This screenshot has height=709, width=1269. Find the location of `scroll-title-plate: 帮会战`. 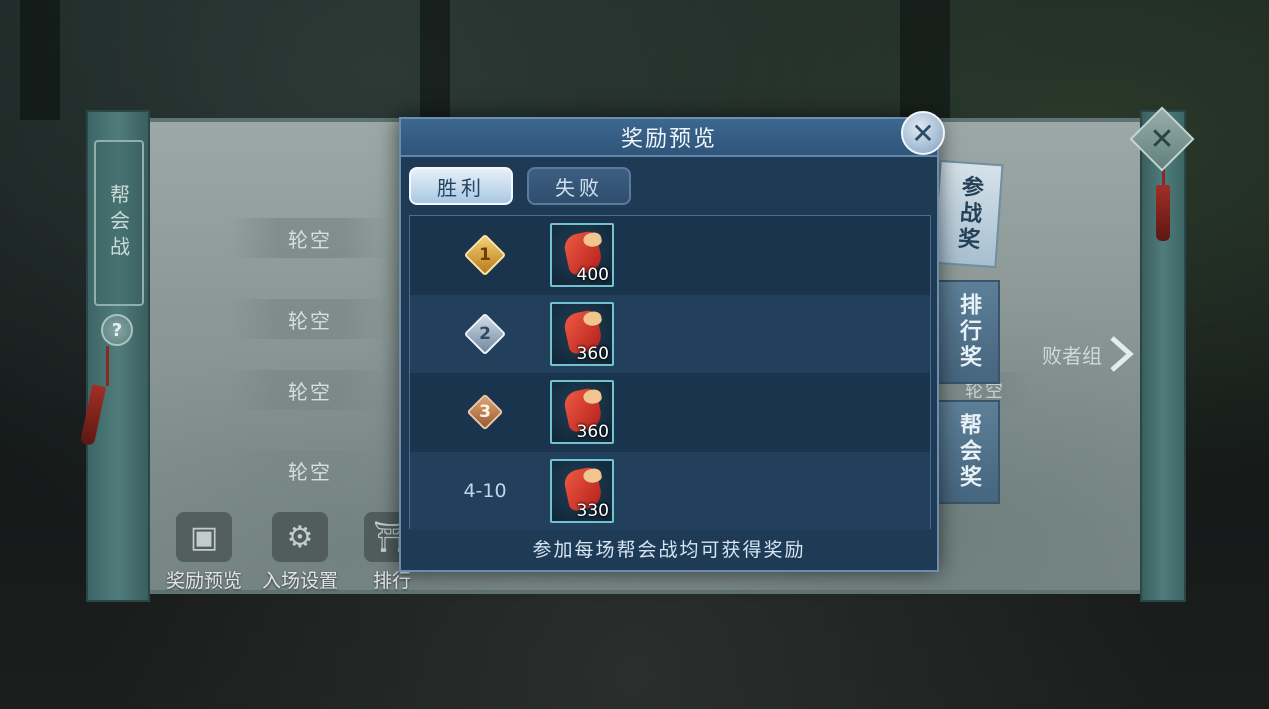

scroll-title-plate: 帮会战 is located at coordinates (119, 223).